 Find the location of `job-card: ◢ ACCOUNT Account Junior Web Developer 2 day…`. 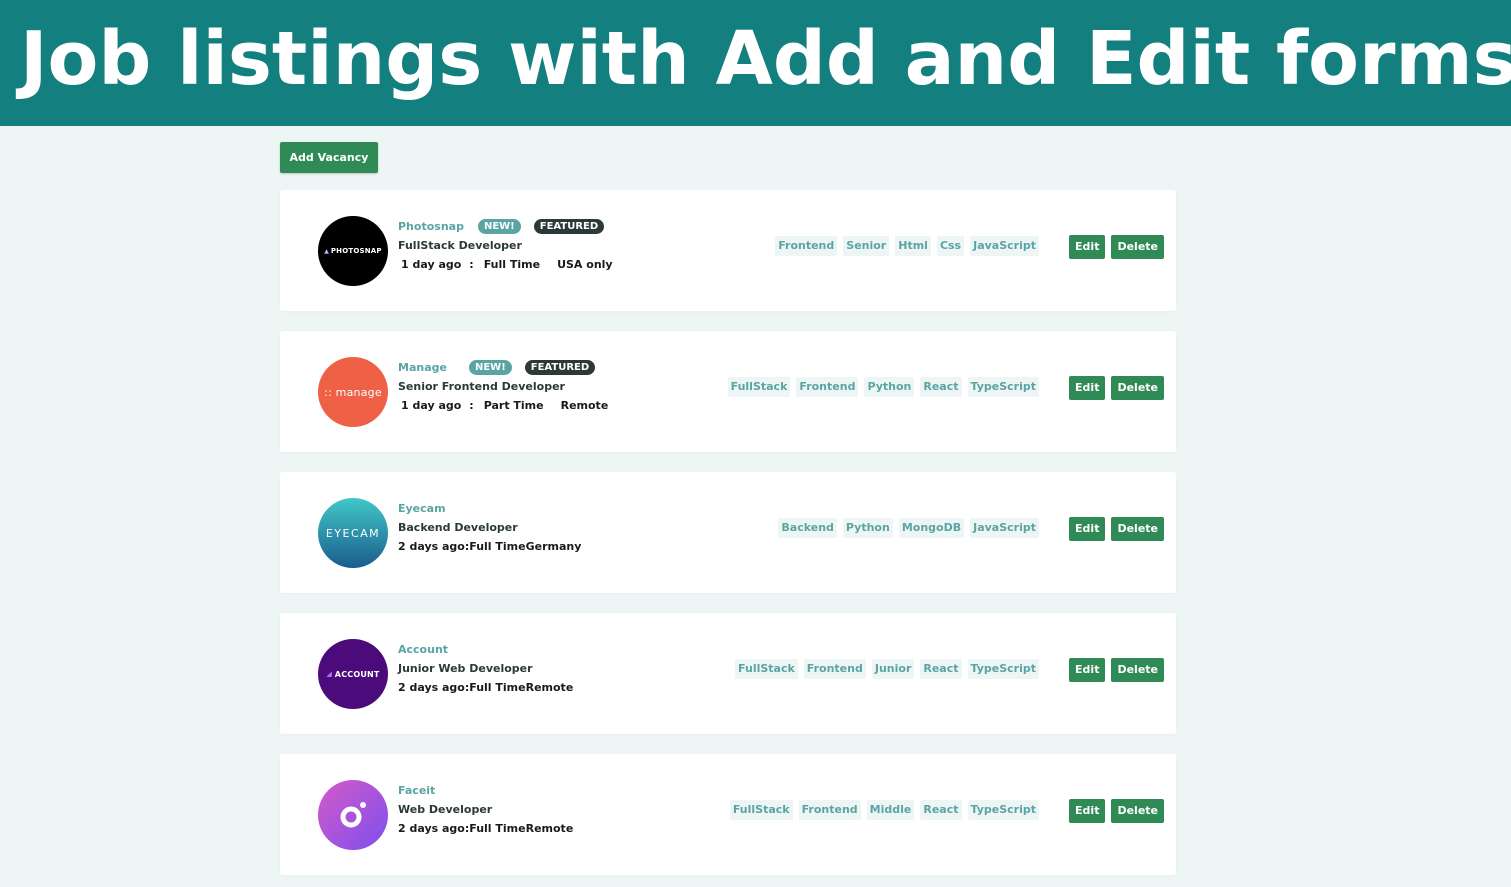

job-card: ◢ ACCOUNT Account Junior Web Developer 2 day… is located at coordinates (728, 673).